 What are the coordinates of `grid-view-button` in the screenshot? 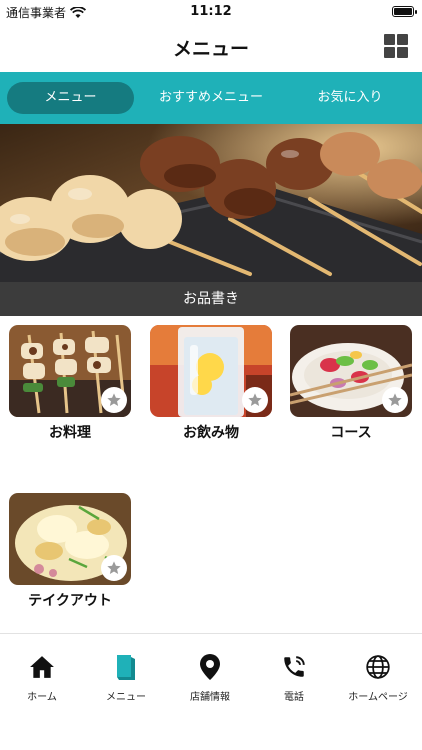 It's located at (396, 46).